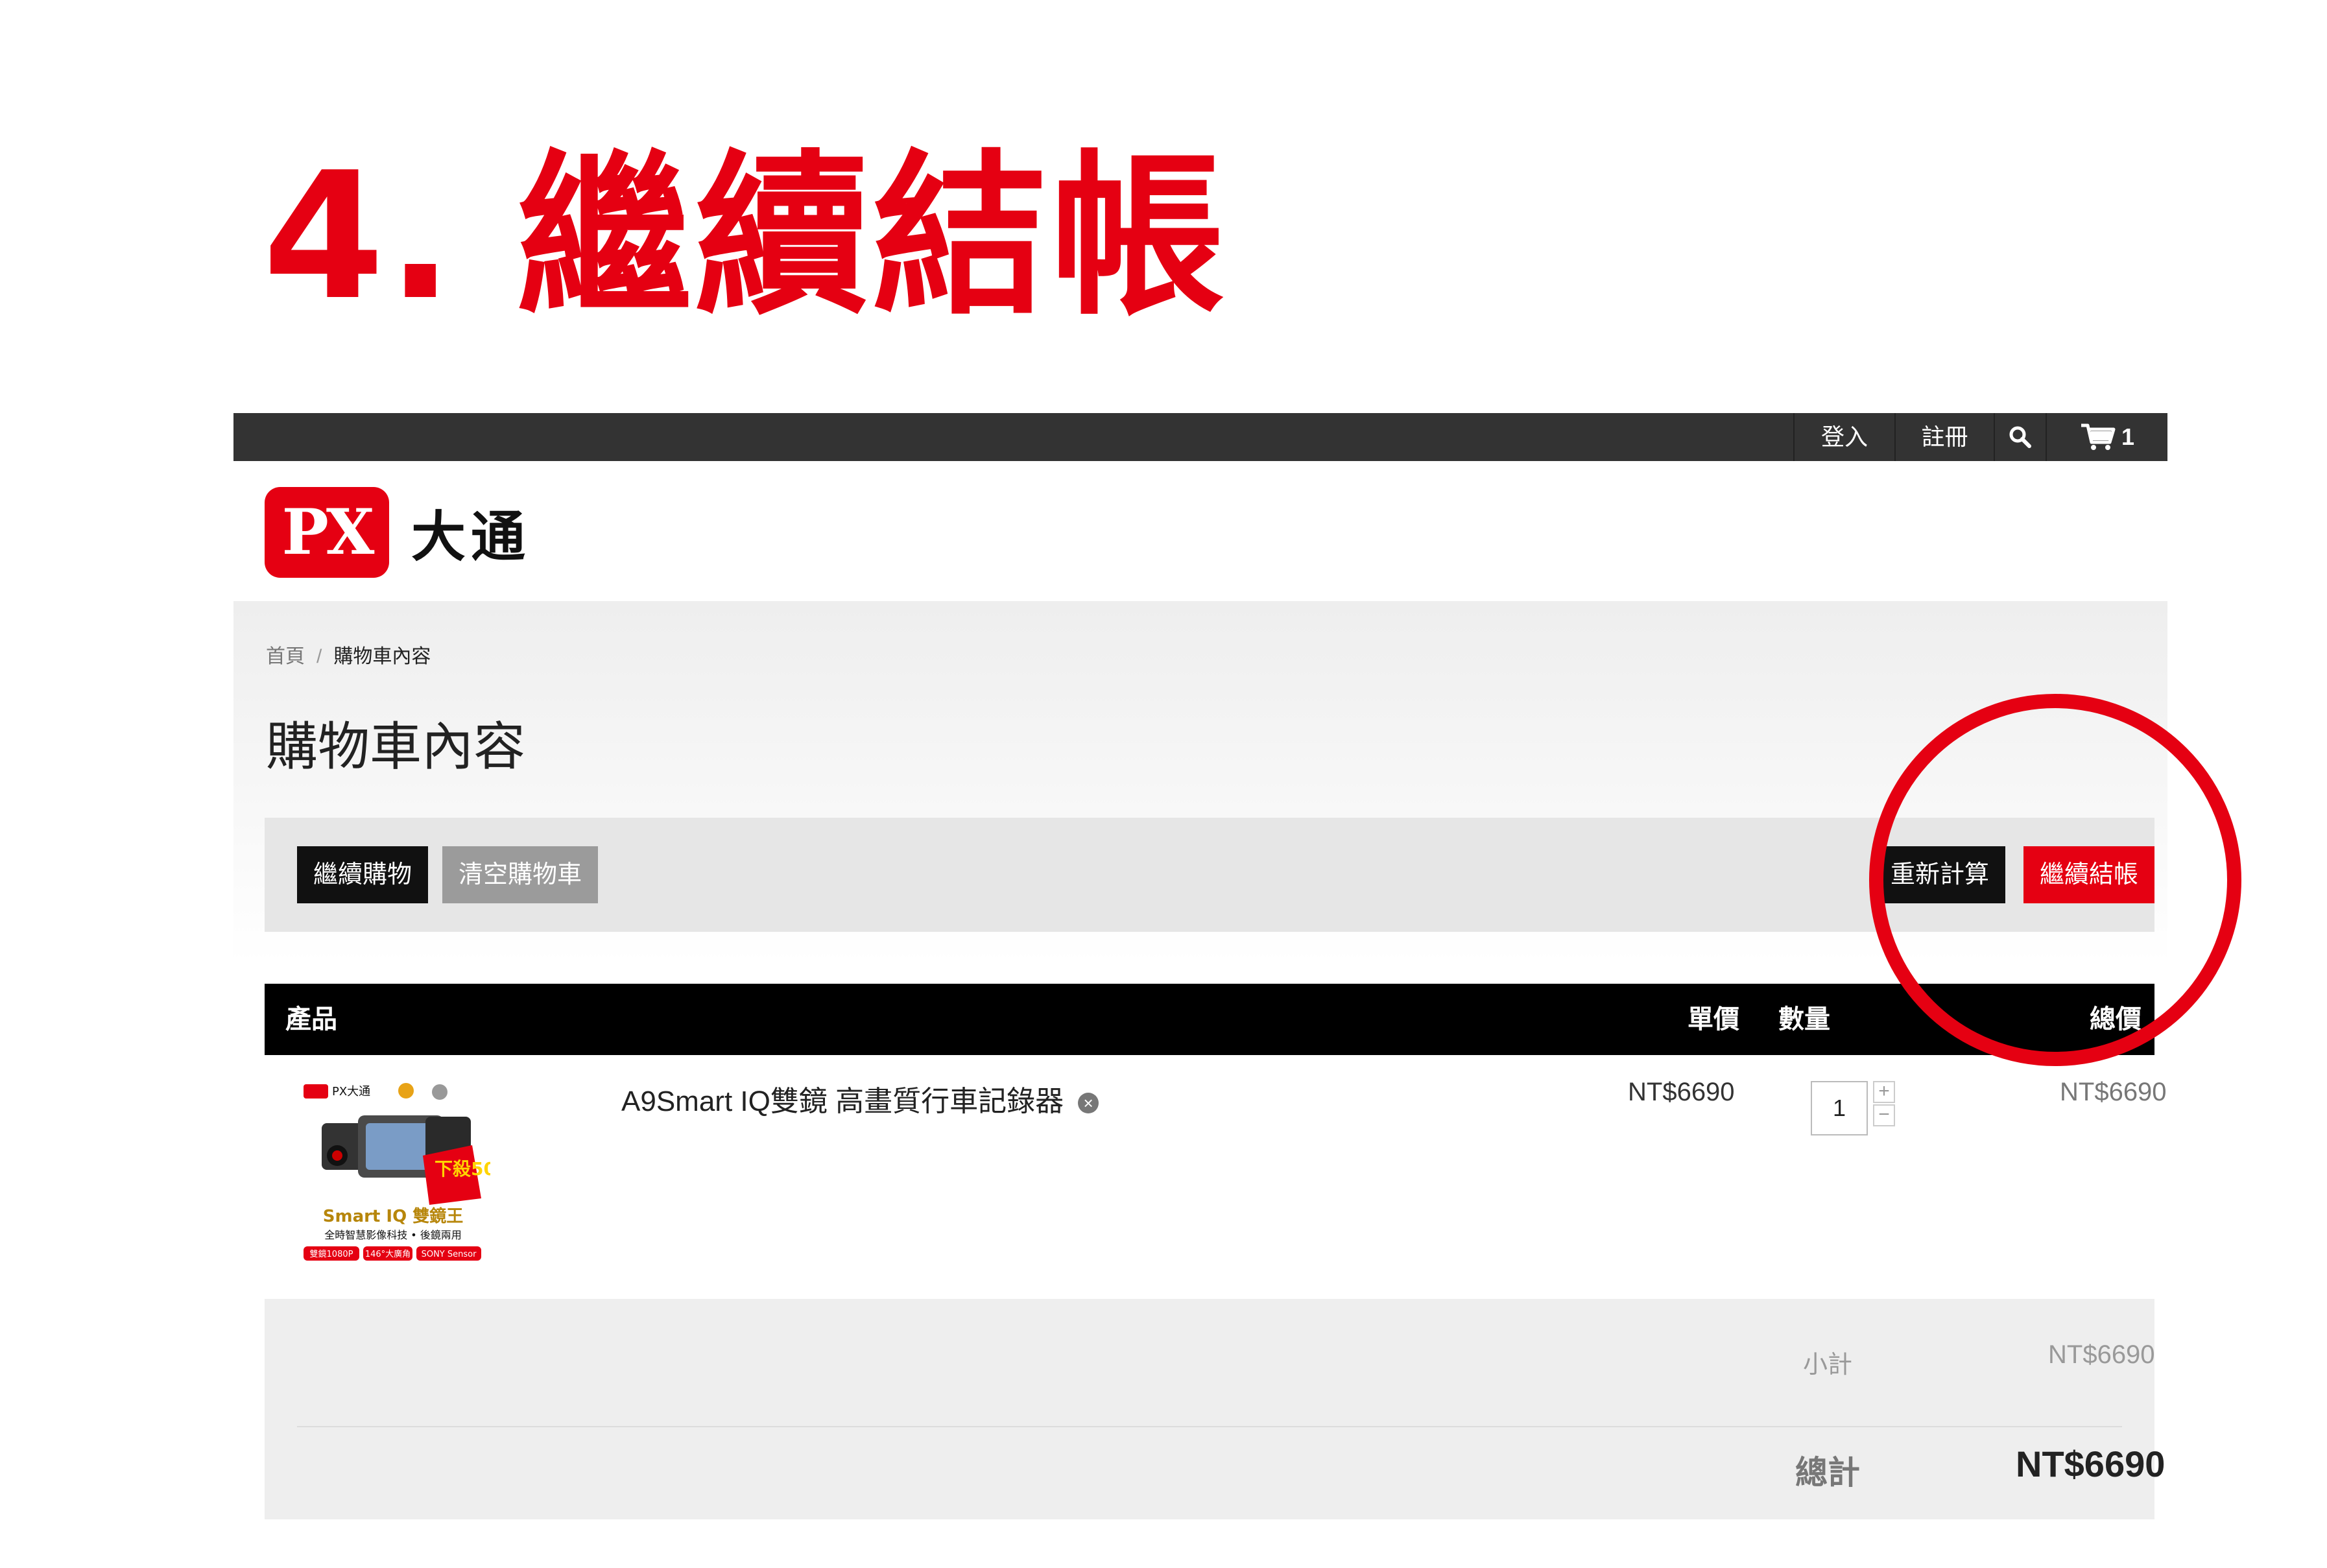  I want to click on header-total: 總價, so click(2116, 1020).